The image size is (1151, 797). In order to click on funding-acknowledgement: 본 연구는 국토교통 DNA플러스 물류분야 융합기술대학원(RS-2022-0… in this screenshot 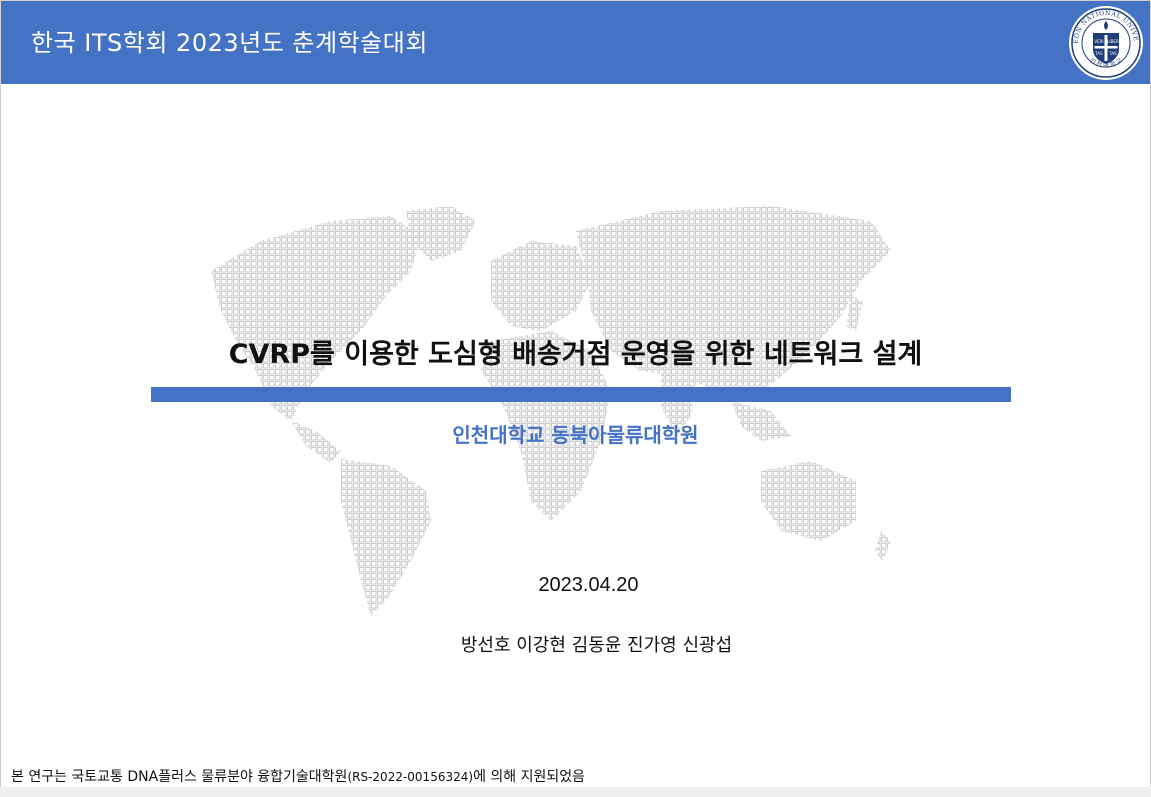, I will do `click(298, 776)`.